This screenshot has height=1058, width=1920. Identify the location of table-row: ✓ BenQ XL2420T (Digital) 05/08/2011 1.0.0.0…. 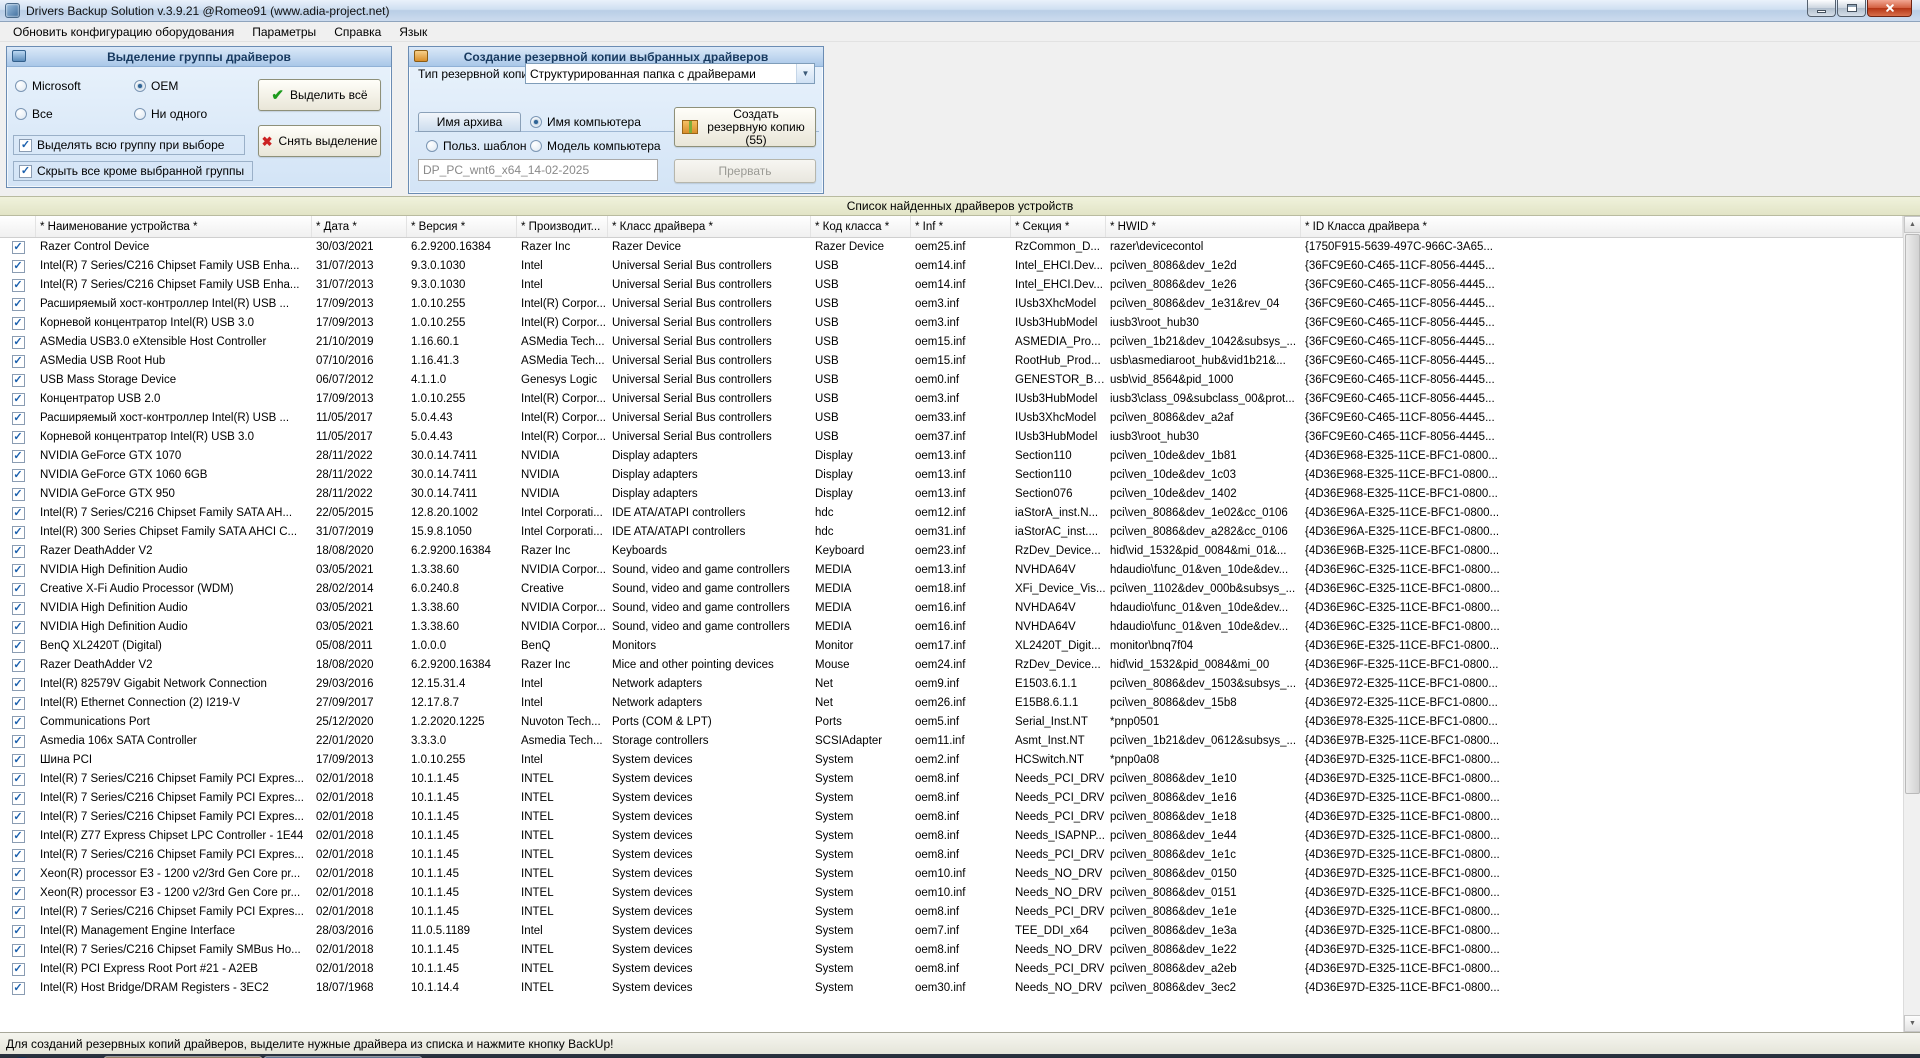
(951, 646).